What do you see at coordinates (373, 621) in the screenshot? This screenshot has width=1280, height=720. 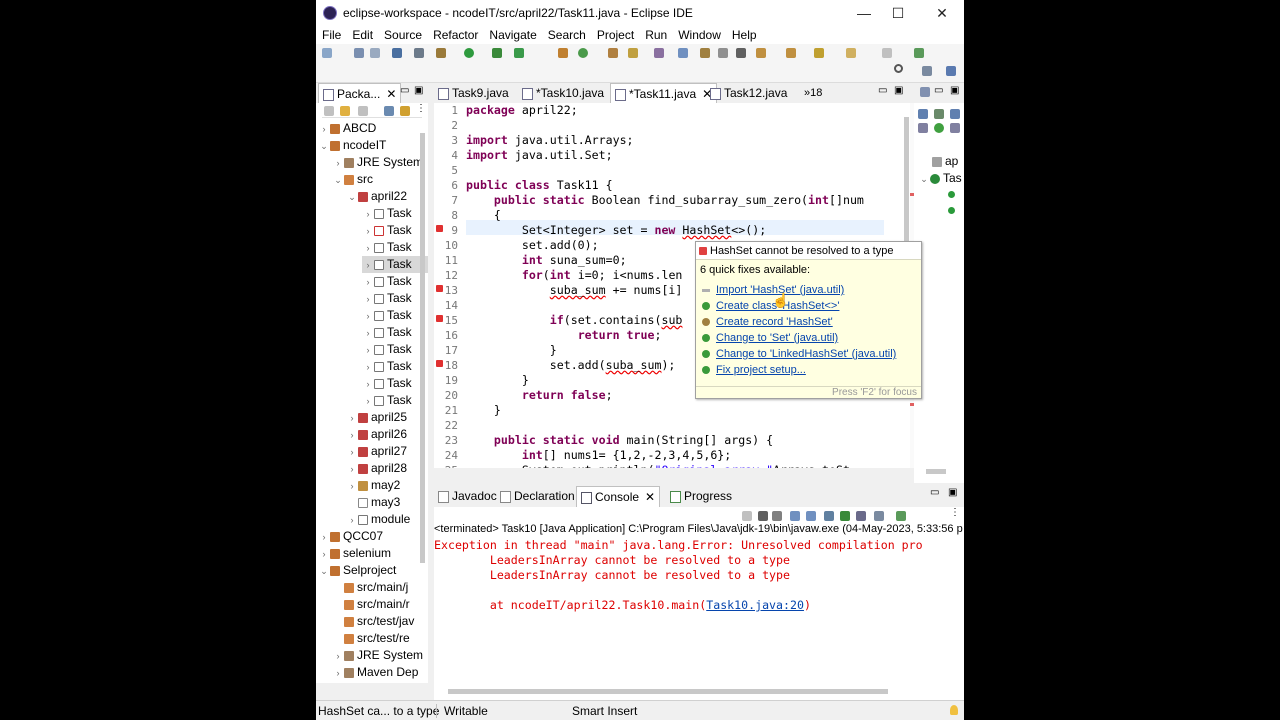 I see `tree-item-src-test-java: src/test/jav` at bounding box center [373, 621].